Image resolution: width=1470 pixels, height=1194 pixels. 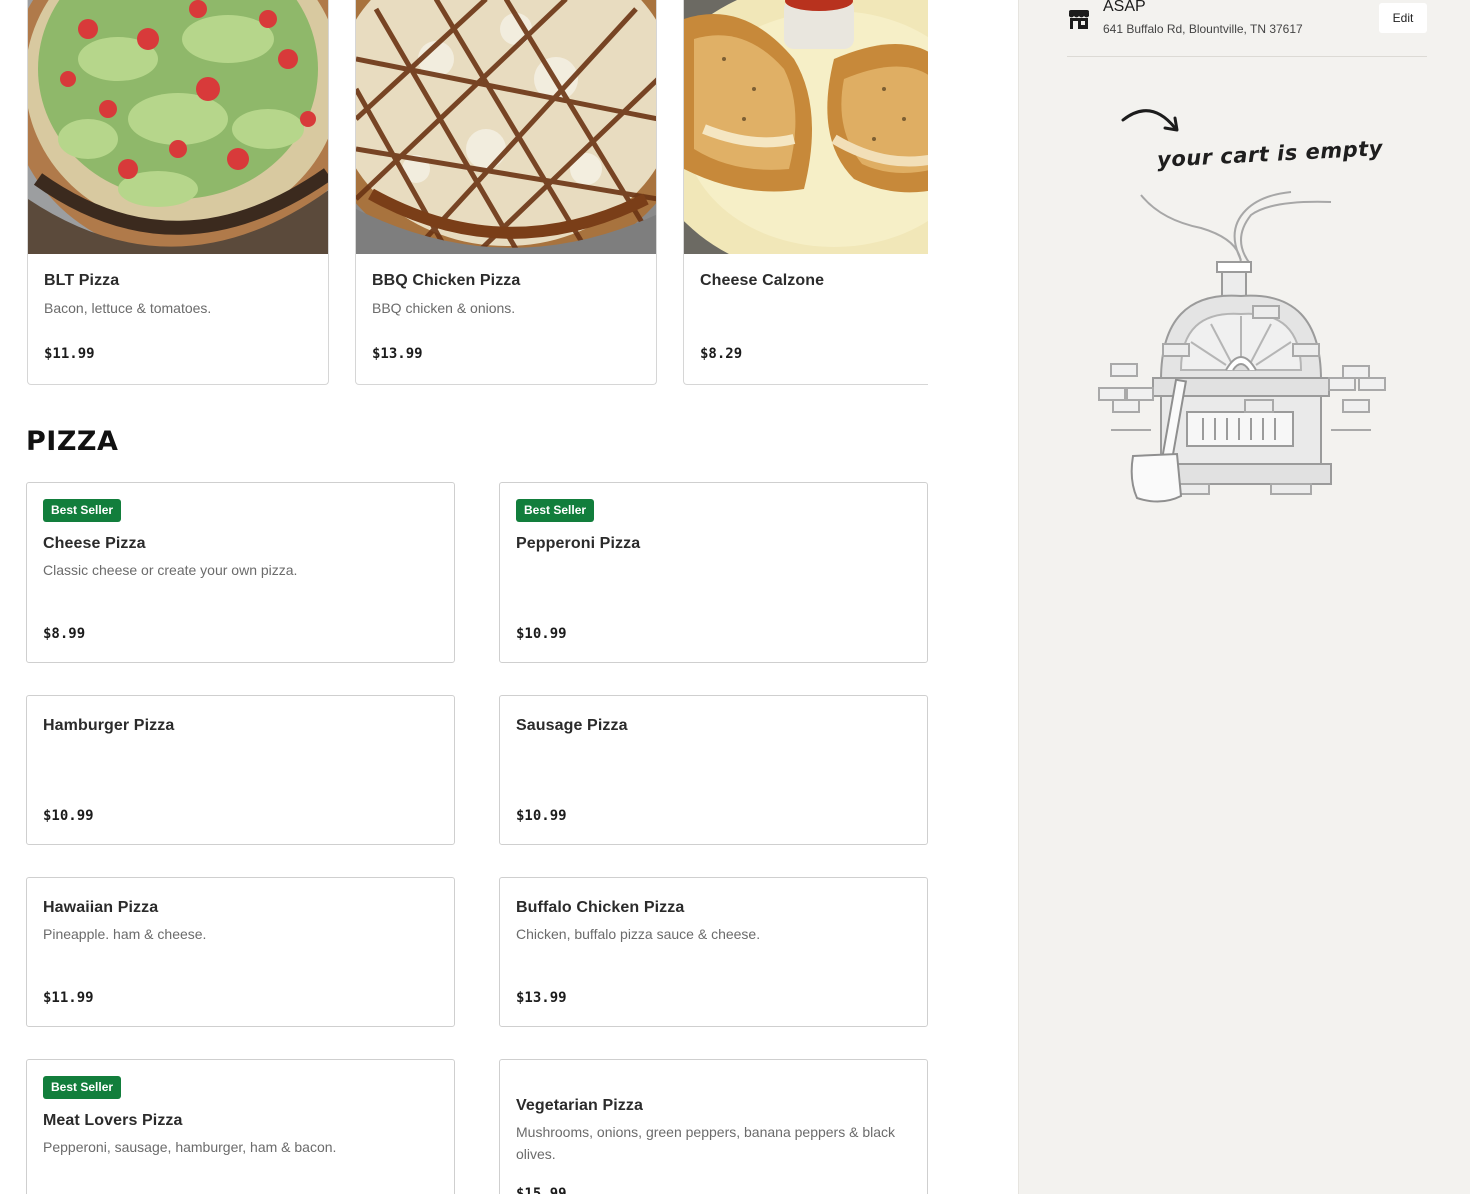 I want to click on carousel-clip, so click(x=973, y=210).